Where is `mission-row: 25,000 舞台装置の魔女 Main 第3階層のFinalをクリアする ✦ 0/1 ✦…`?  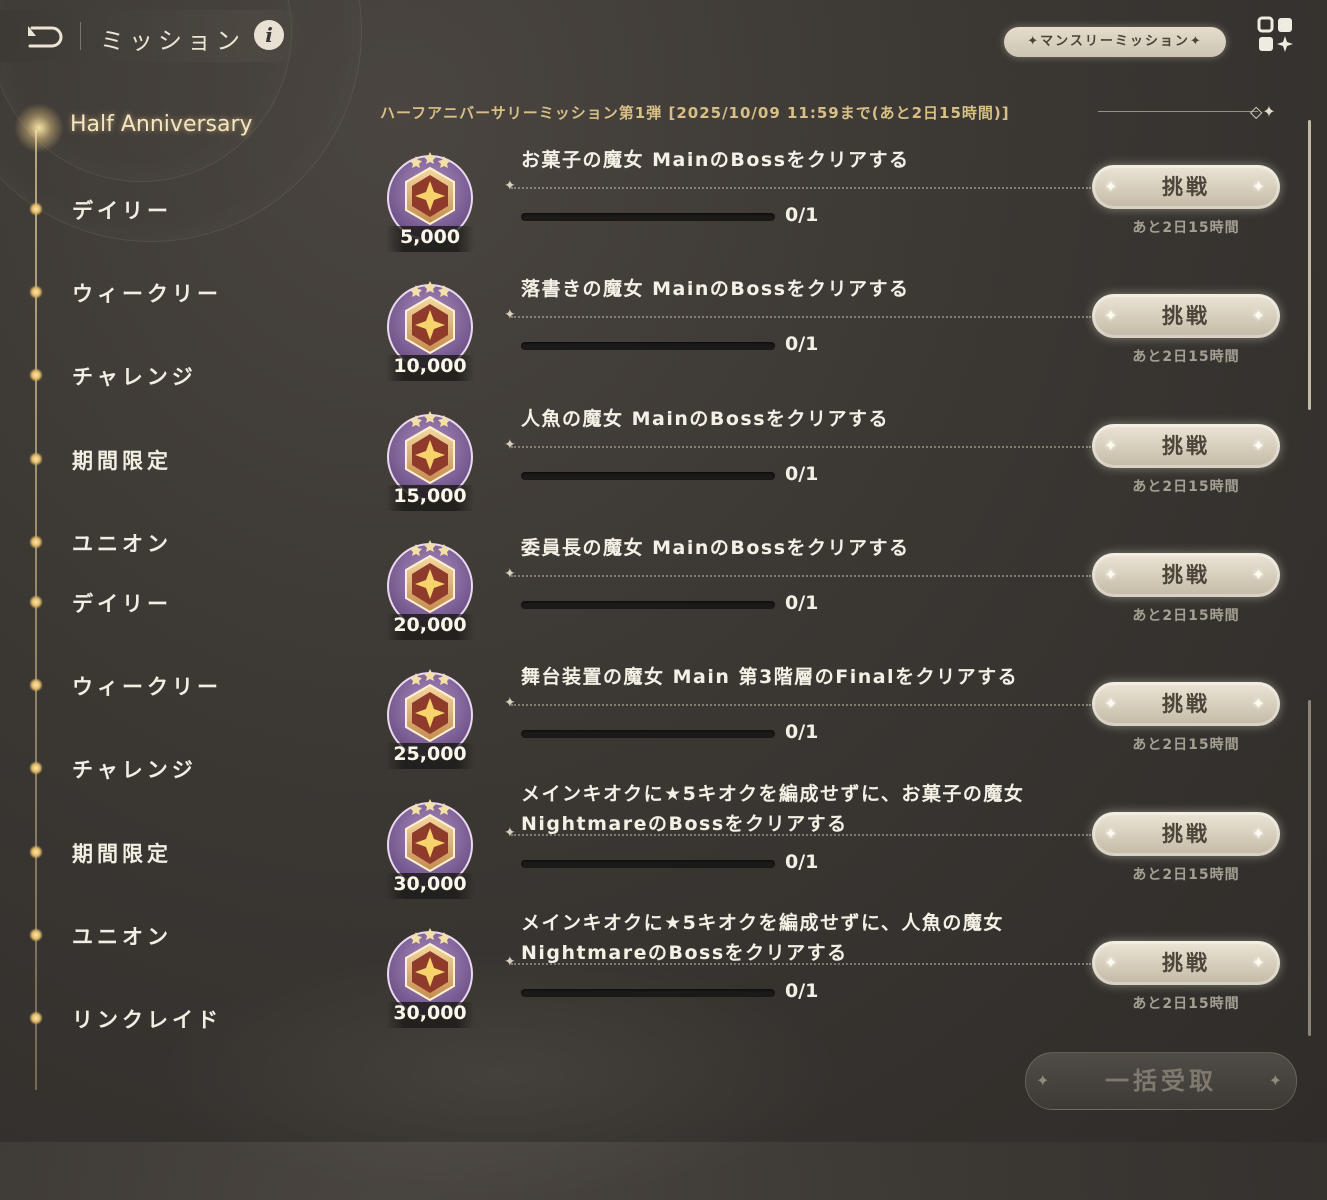
mission-row: 25,000 舞台装置の魔女 Main 第3階層のFinalをクリアする ✦ 0/1 ✦… is located at coordinates (840, 721).